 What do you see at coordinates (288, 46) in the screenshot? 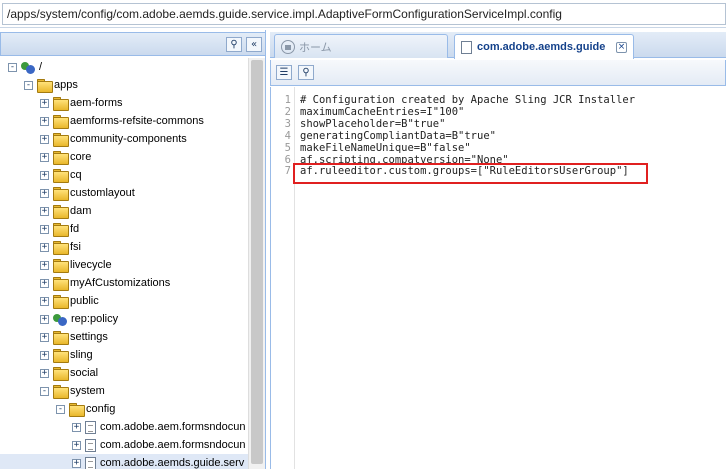
I see `home-icon` at bounding box center [288, 46].